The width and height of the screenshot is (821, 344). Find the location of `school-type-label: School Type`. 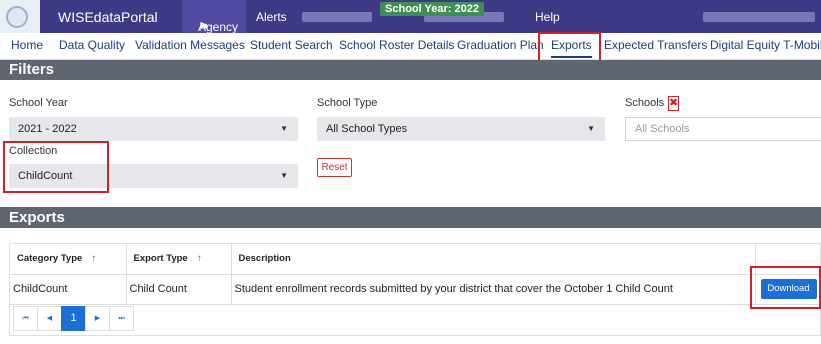

school-type-label: School Type is located at coordinates (347, 103).